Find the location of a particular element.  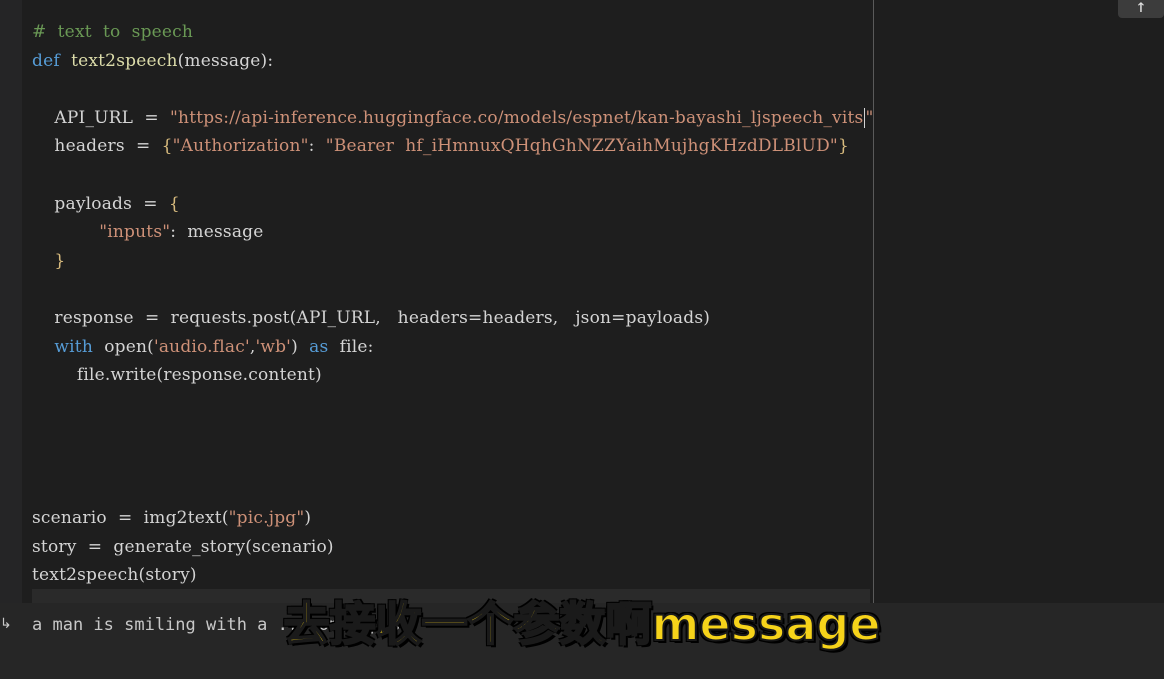

code-line: "inputs": message is located at coordinates (453, 232).